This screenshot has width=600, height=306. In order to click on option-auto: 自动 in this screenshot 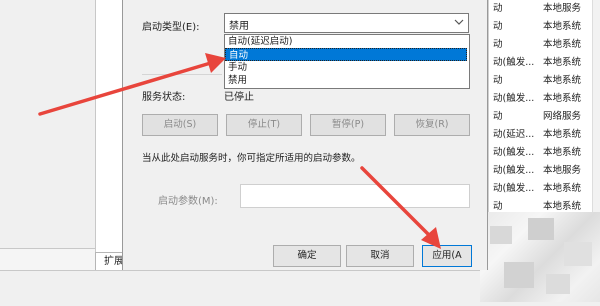, I will do `click(346, 54)`.